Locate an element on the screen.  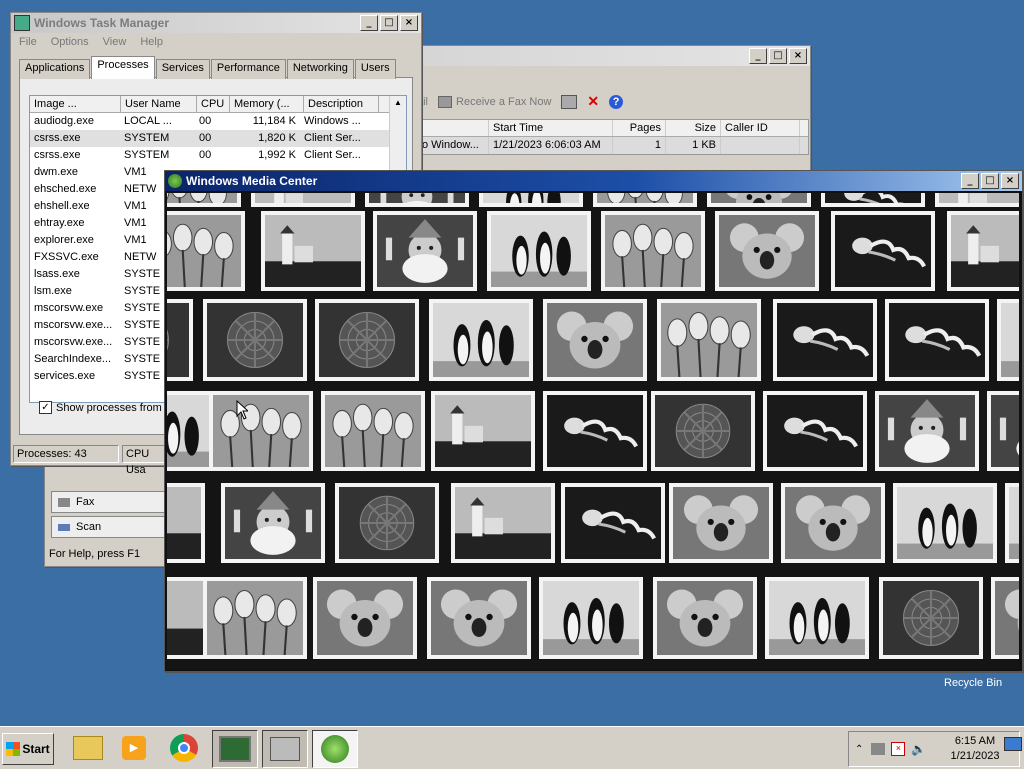
column-header-description: Description is located at coordinates (341, 104).